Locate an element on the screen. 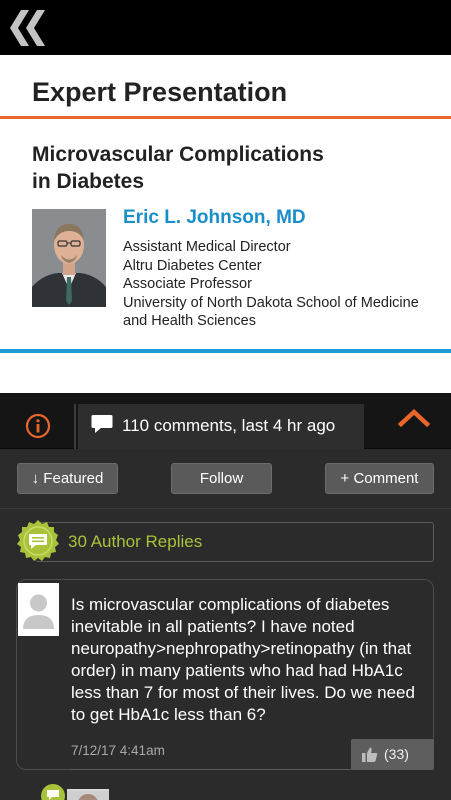  credential-line: Altru Diabetes Center is located at coordinates (192, 265).